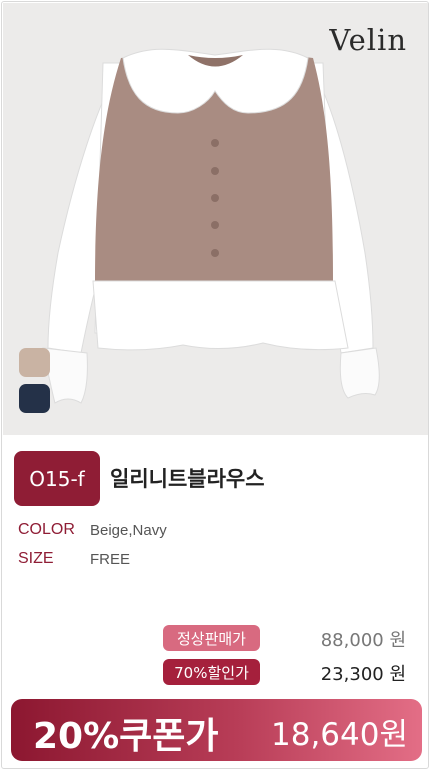 The image size is (430, 770). What do you see at coordinates (187, 478) in the screenshot?
I see `product-name: 일리니트블라우스` at bounding box center [187, 478].